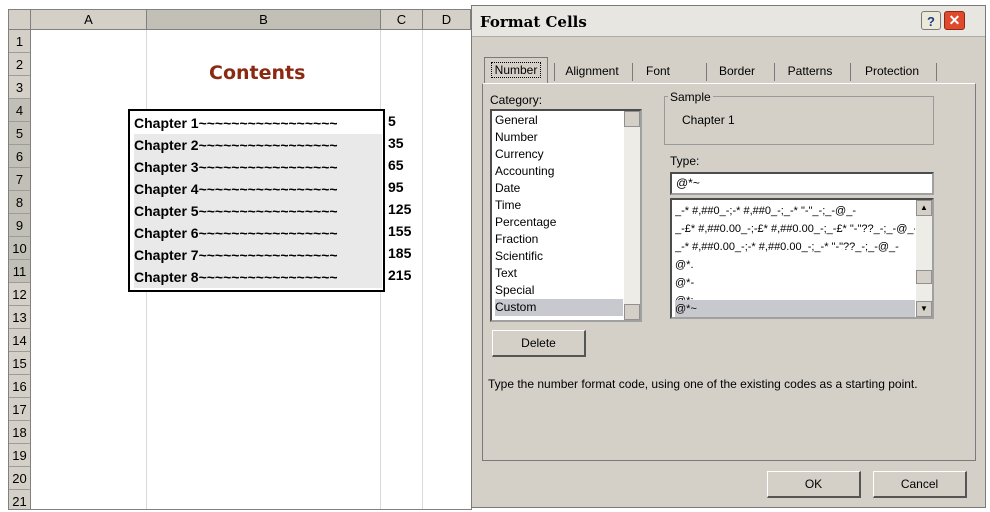 The image size is (990, 512). I want to click on scroll-down-icon: ▼, so click(924, 309).